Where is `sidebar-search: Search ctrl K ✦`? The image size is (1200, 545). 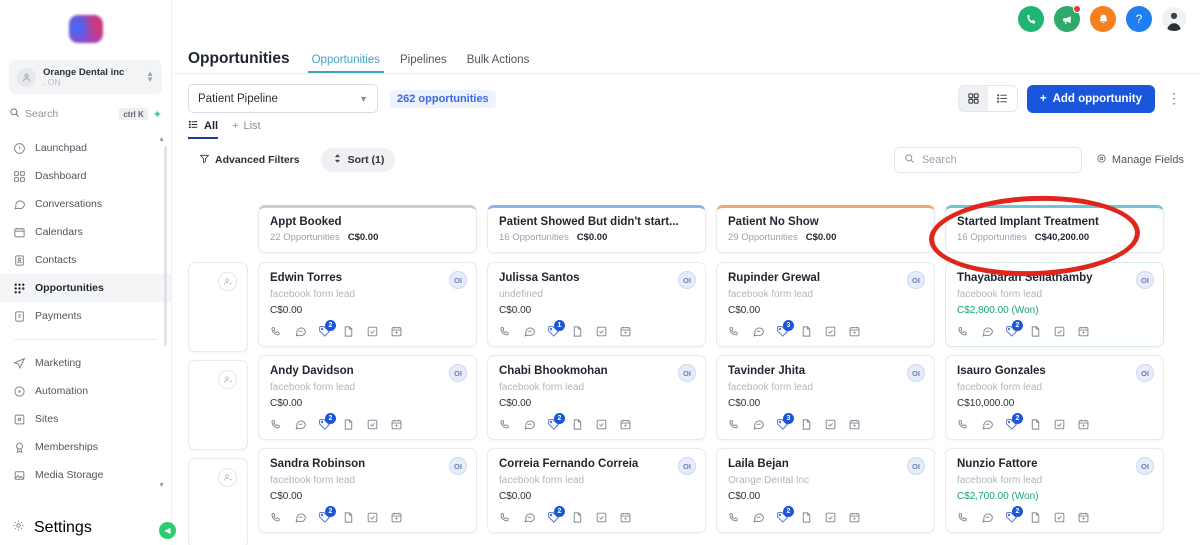 sidebar-search: Search ctrl K ✦ is located at coordinates (85, 114).